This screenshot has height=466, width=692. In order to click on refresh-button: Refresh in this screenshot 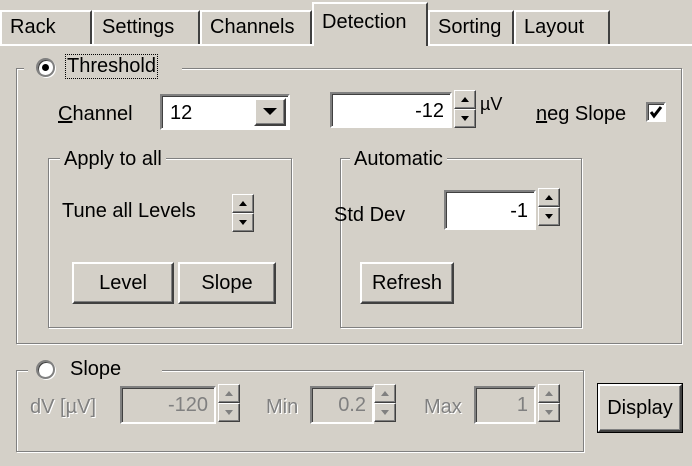, I will do `click(407, 283)`.